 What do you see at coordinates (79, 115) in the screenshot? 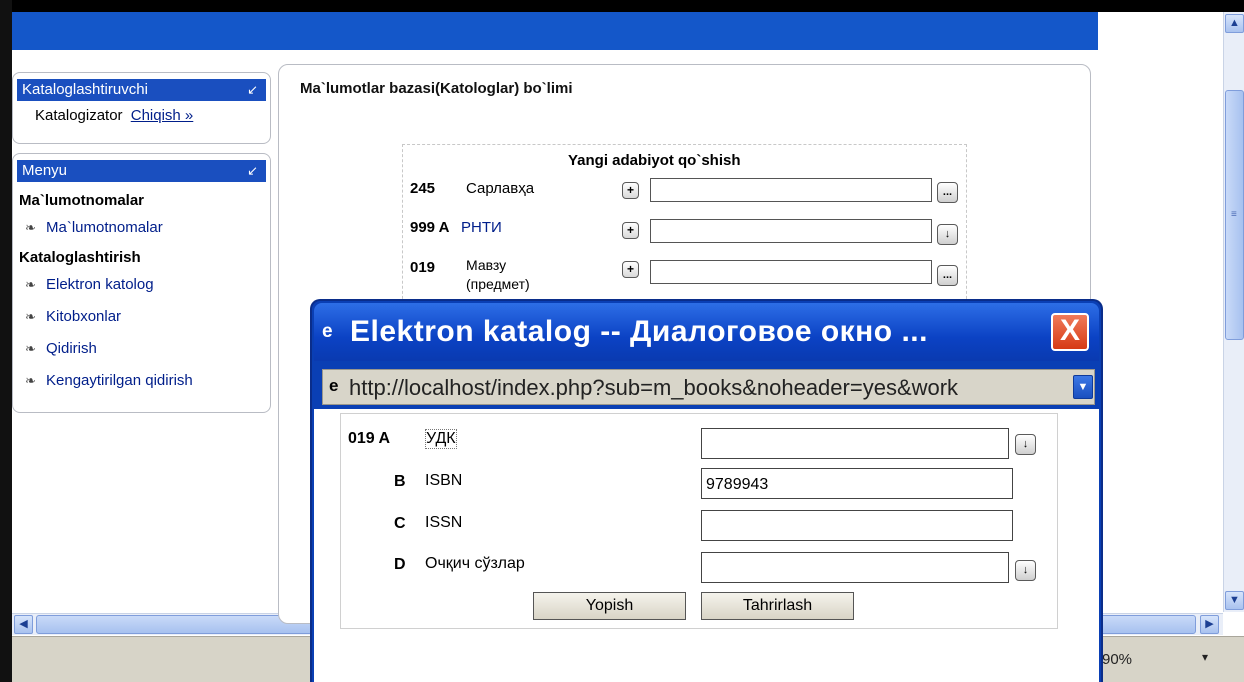
I see `user-role: Katalogizator` at bounding box center [79, 115].